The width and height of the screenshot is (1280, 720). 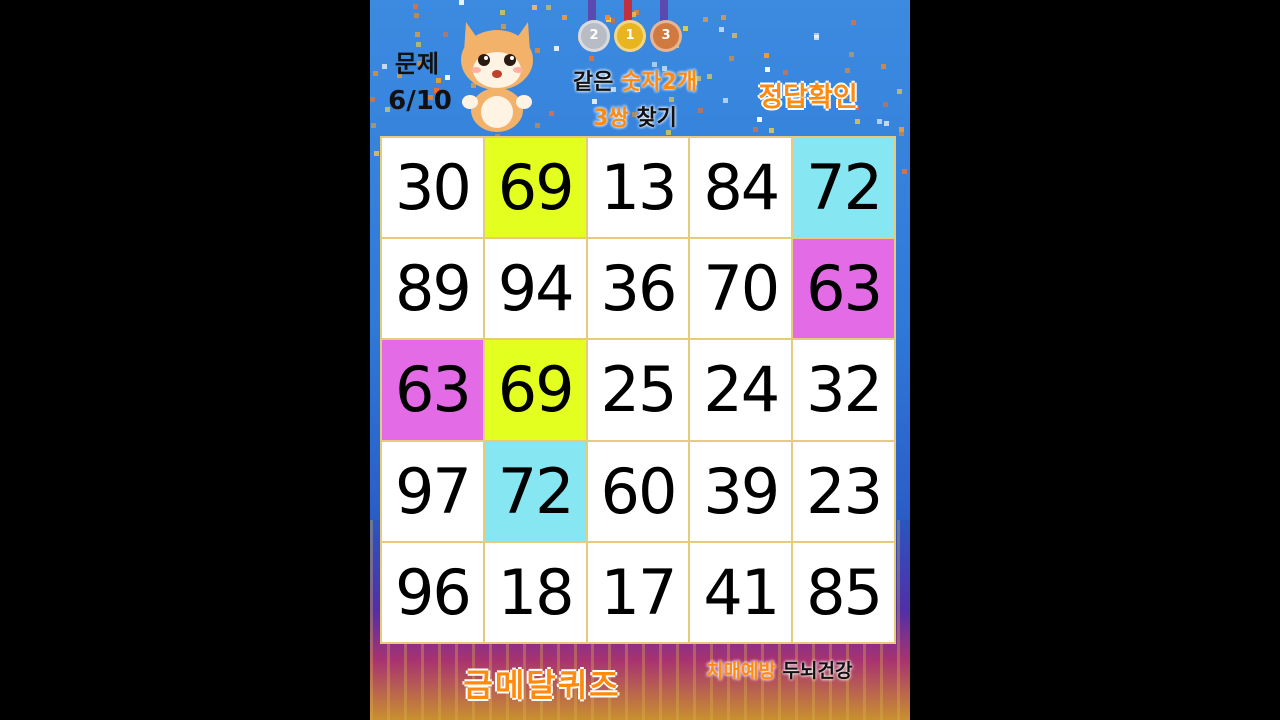 What do you see at coordinates (638, 592) in the screenshot?
I see `grid-cell: 17` at bounding box center [638, 592].